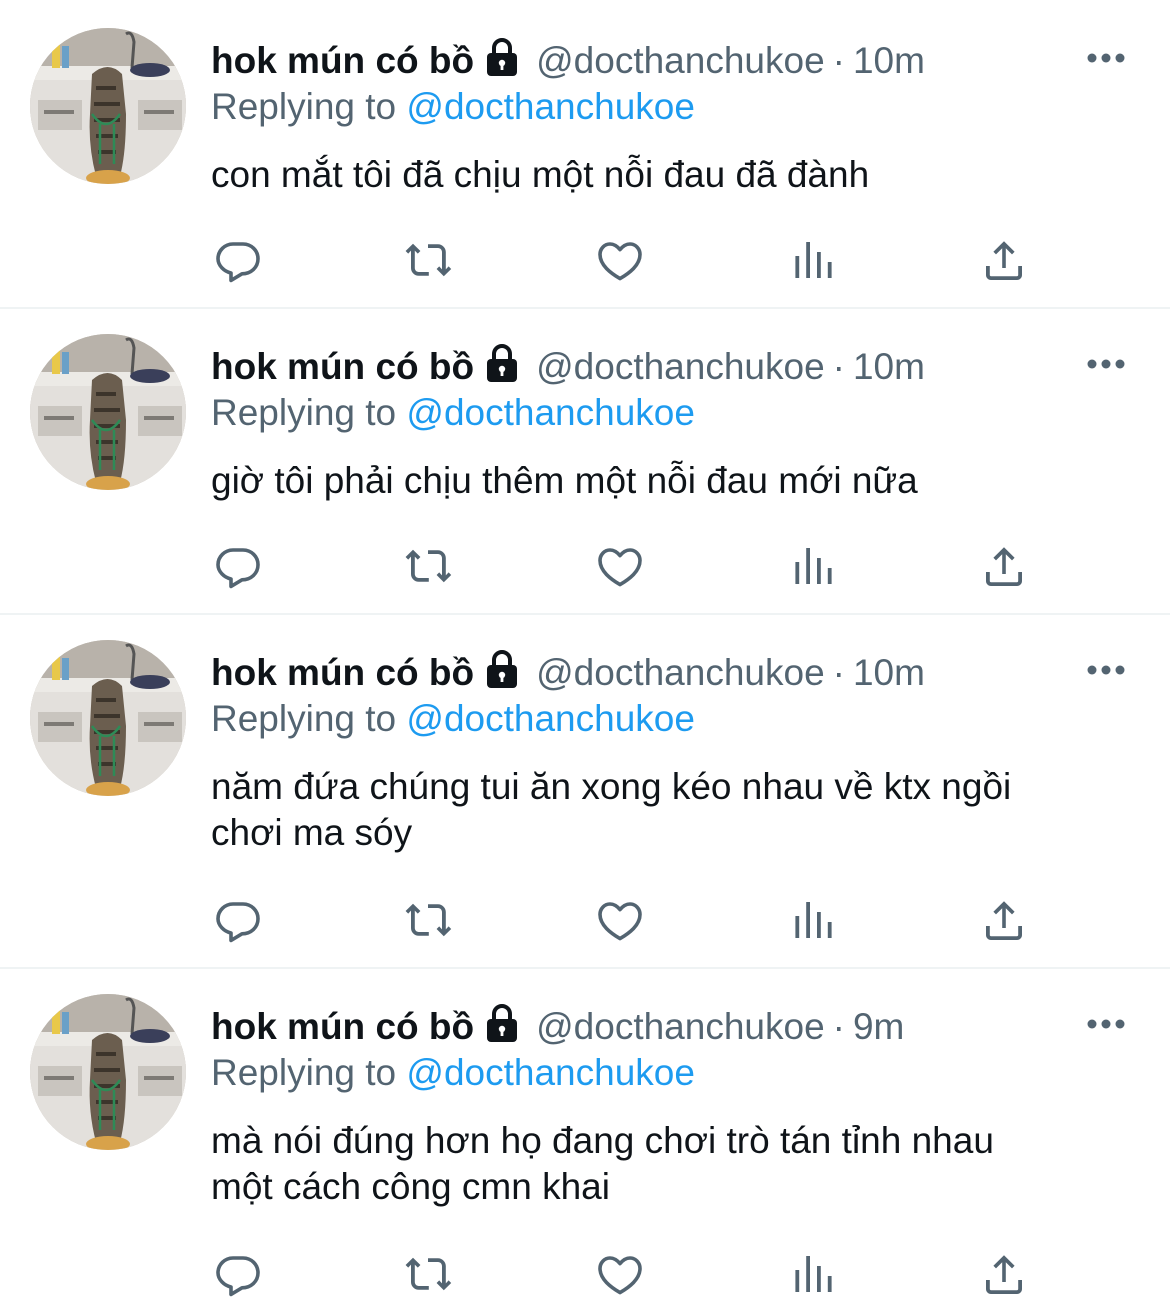  I want to click on tweet-text-line: chơi ma sóy, so click(312, 832).